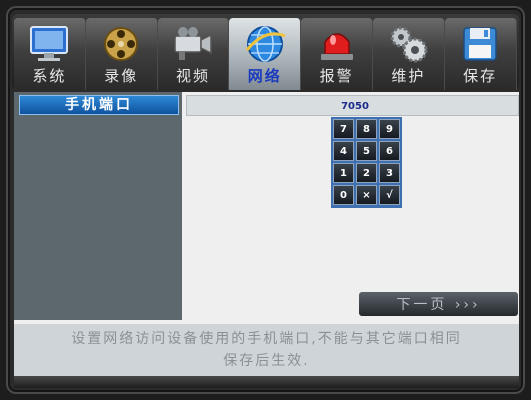 The image size is (531, 400). Describe the element at coordinates (366, 129) in the screenshot. I see `key-8: 8` at that location.